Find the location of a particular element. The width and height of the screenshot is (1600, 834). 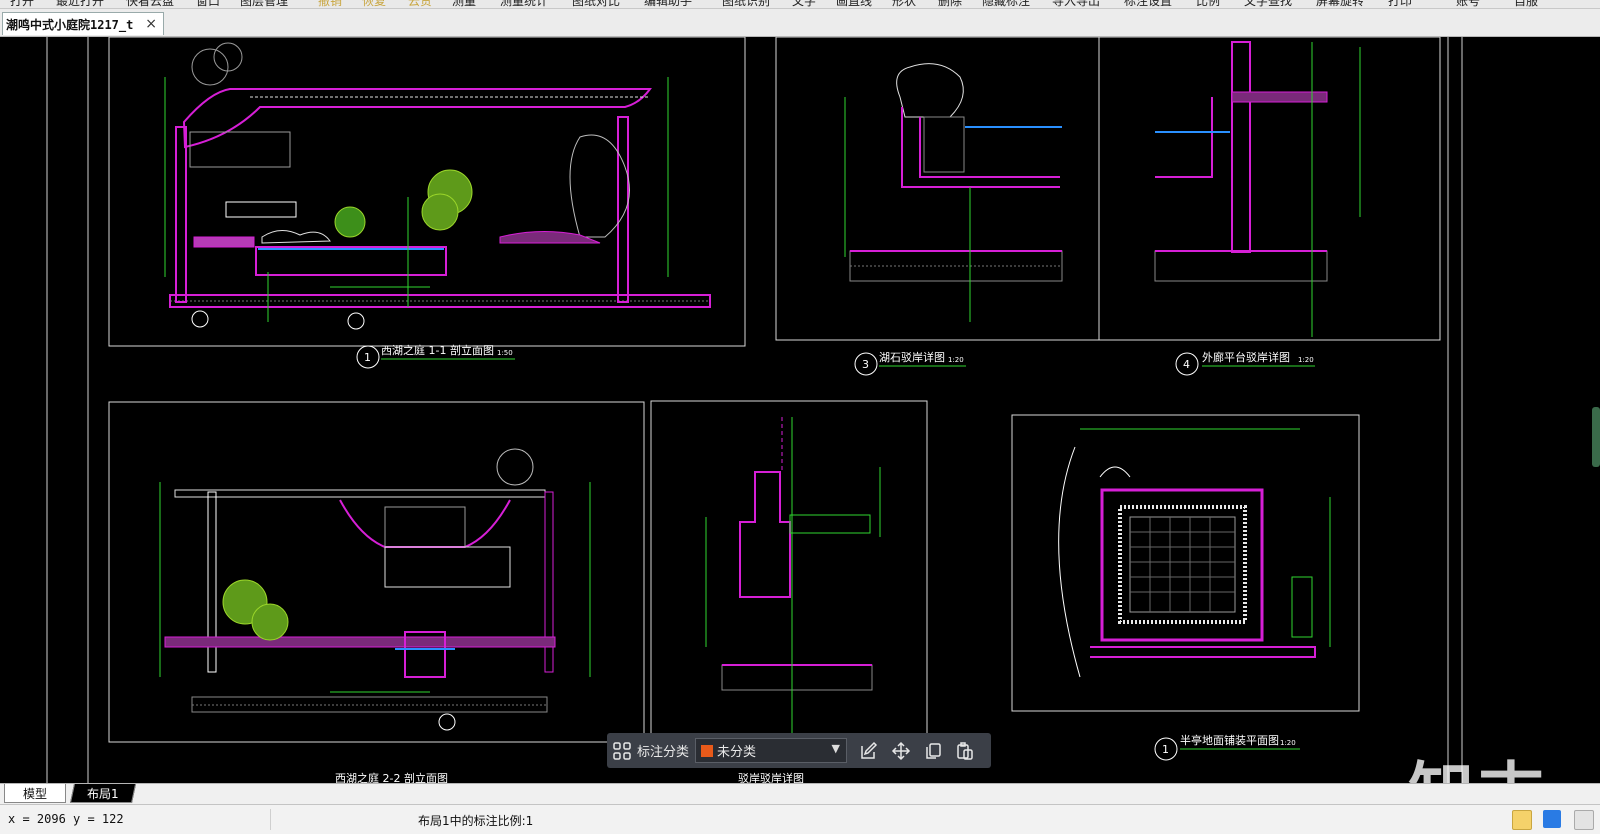

document-tab-title: 潮鸣中式小庭院1217_t is located at coordinates (70, 24).